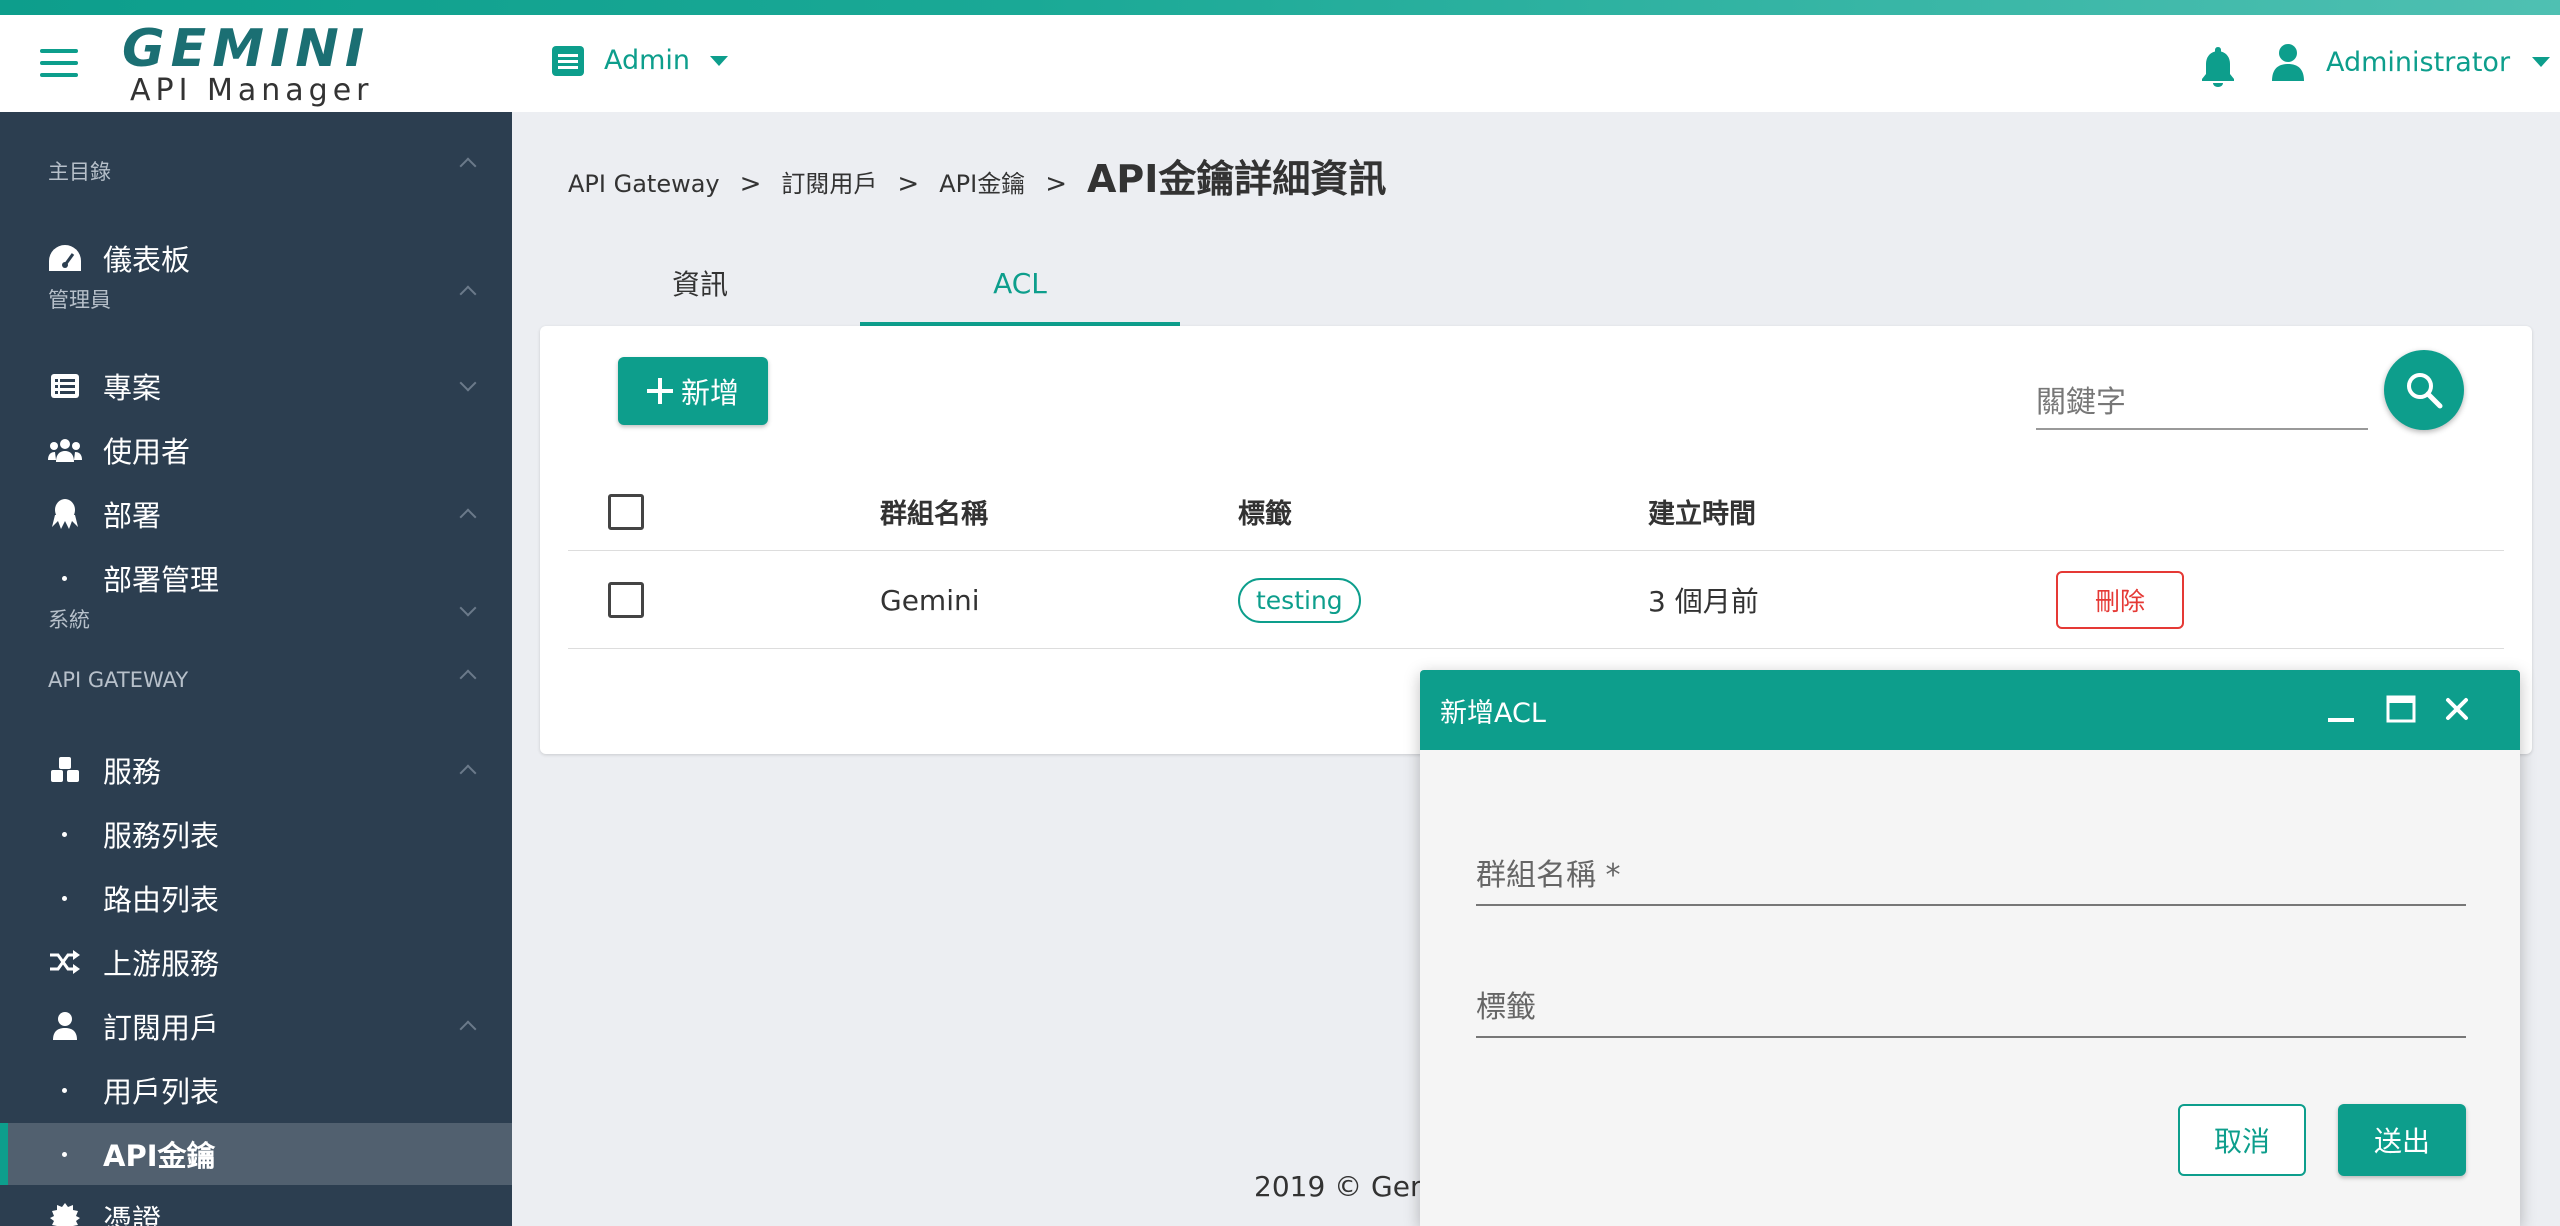 The height and width of the screenshot is (1226, 2560). What do you see at coordinates (2120, 600) in the screenshot?
I see `delete-button: 刪除` at bounding box center [2120, 600].